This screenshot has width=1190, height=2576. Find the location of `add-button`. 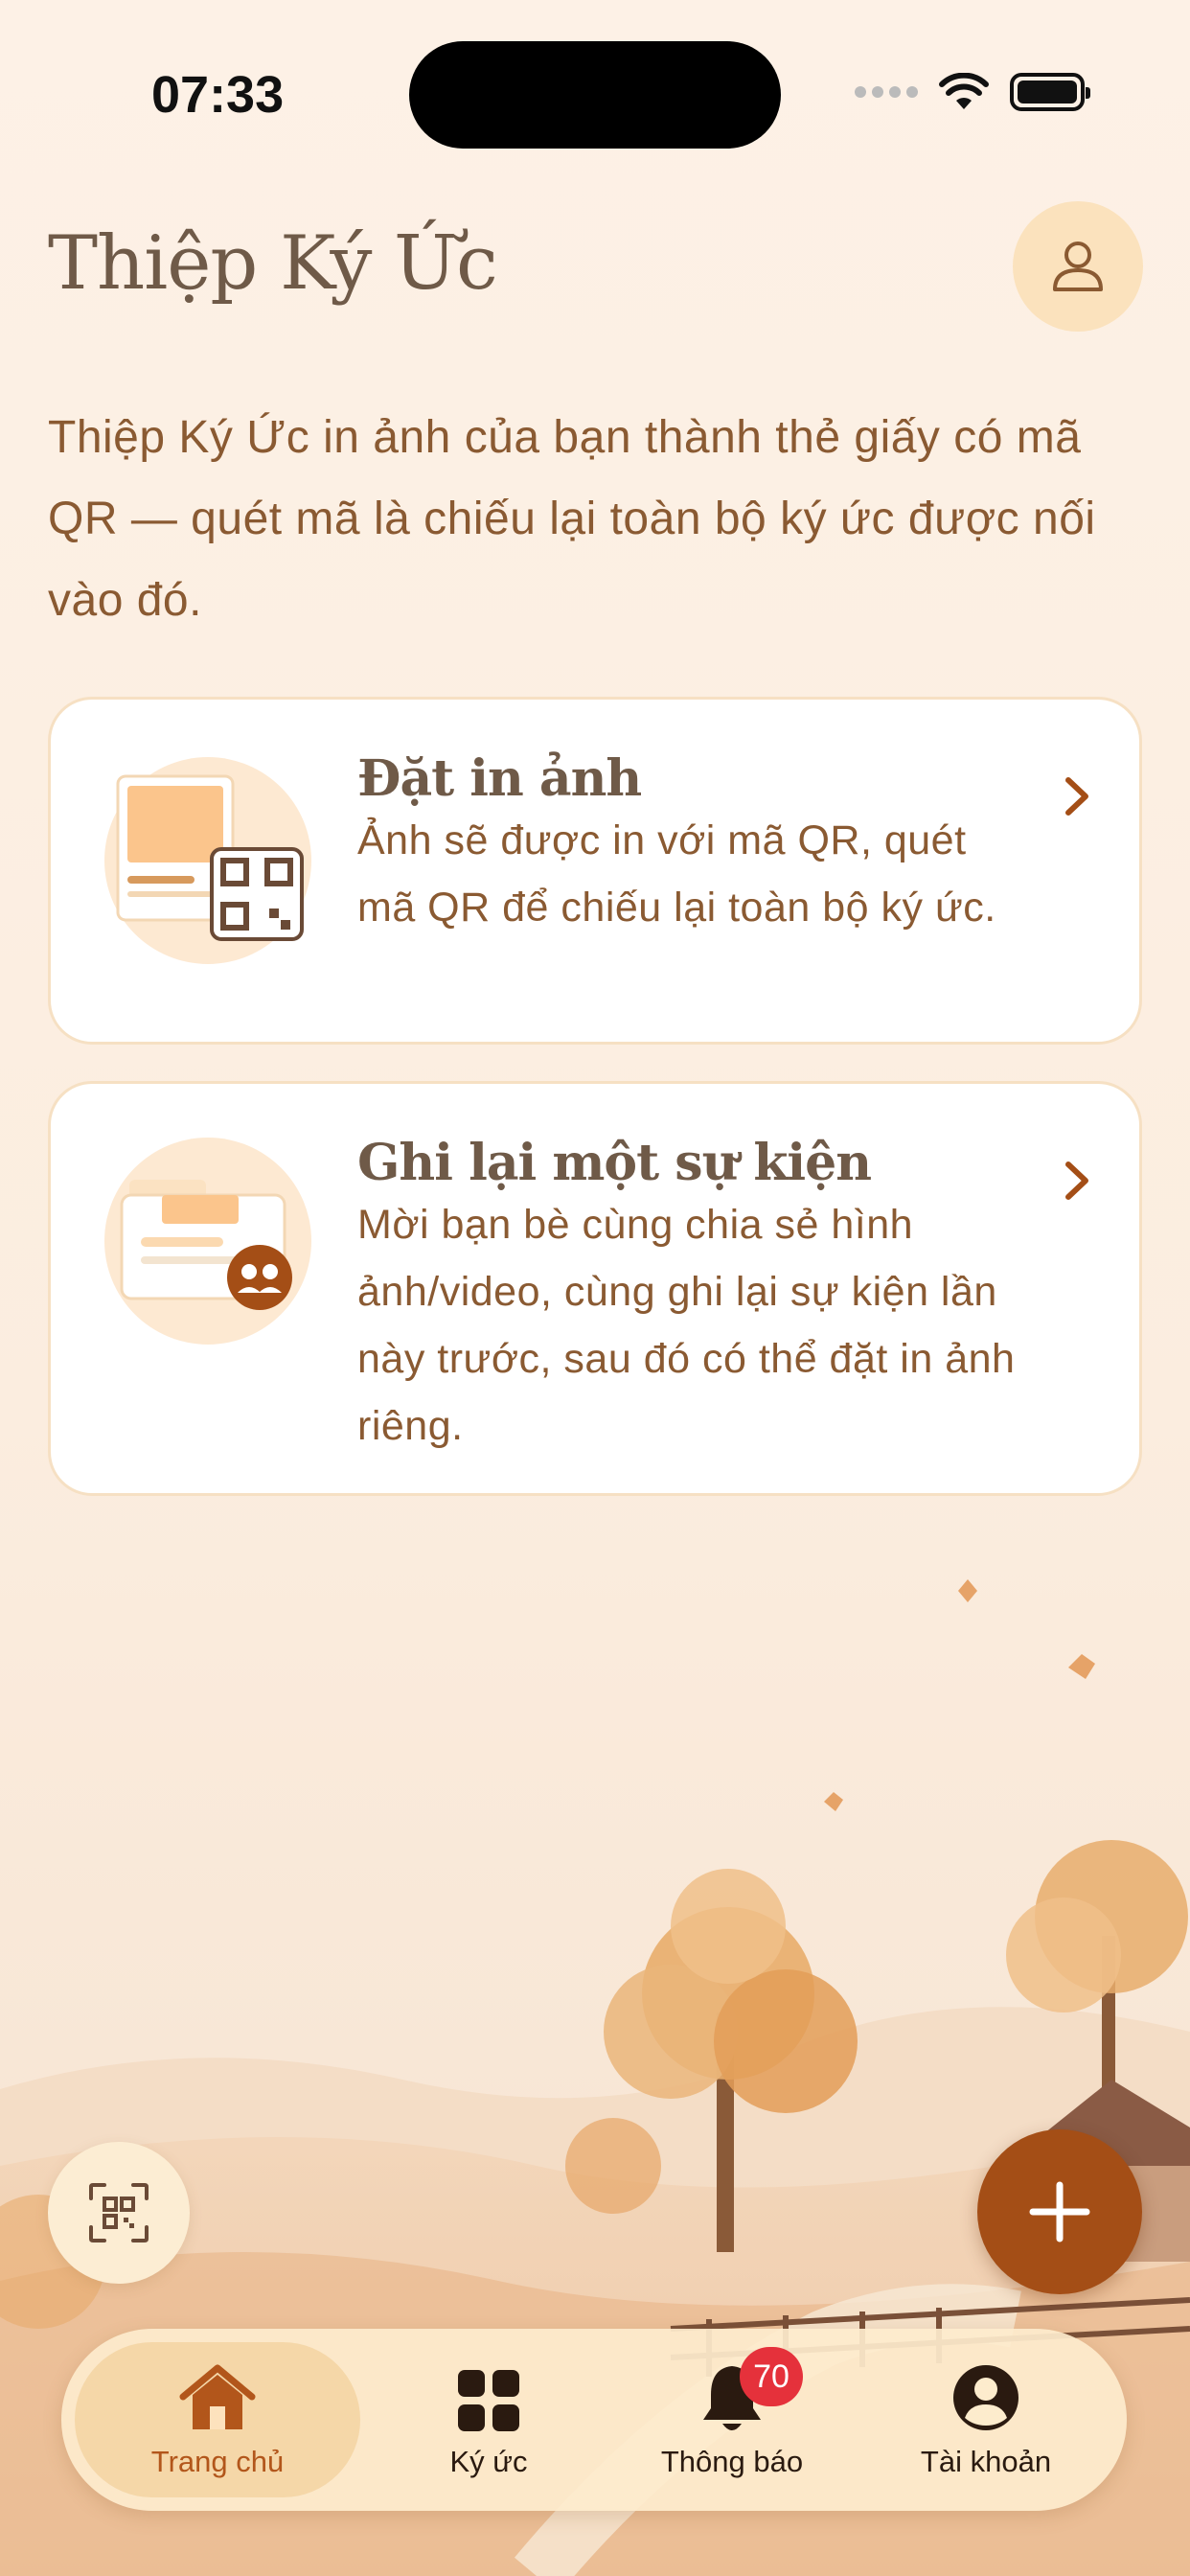

add-button is located at coordinates (1060, 2211).